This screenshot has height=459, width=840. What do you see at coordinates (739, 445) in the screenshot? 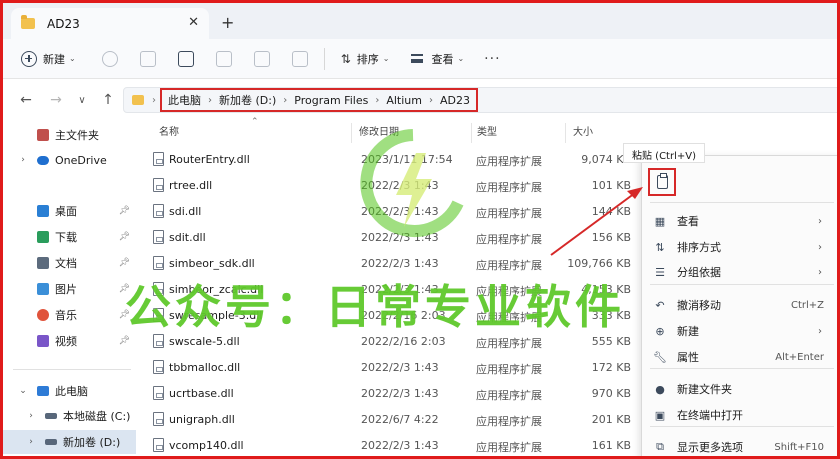
I see `menu-item: ⧉ 显示更多选项 Shift+F10` at bounding box center [739, 445].